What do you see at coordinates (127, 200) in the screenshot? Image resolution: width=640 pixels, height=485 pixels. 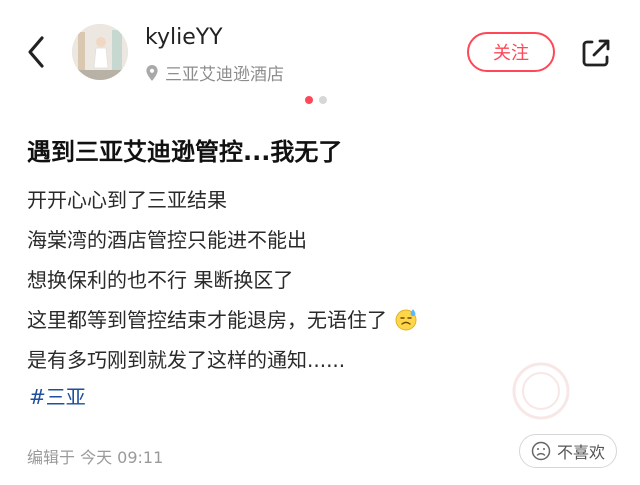 I see `post-line-1: 开开心心到了三亚结果` at bounding box center [127, 200].